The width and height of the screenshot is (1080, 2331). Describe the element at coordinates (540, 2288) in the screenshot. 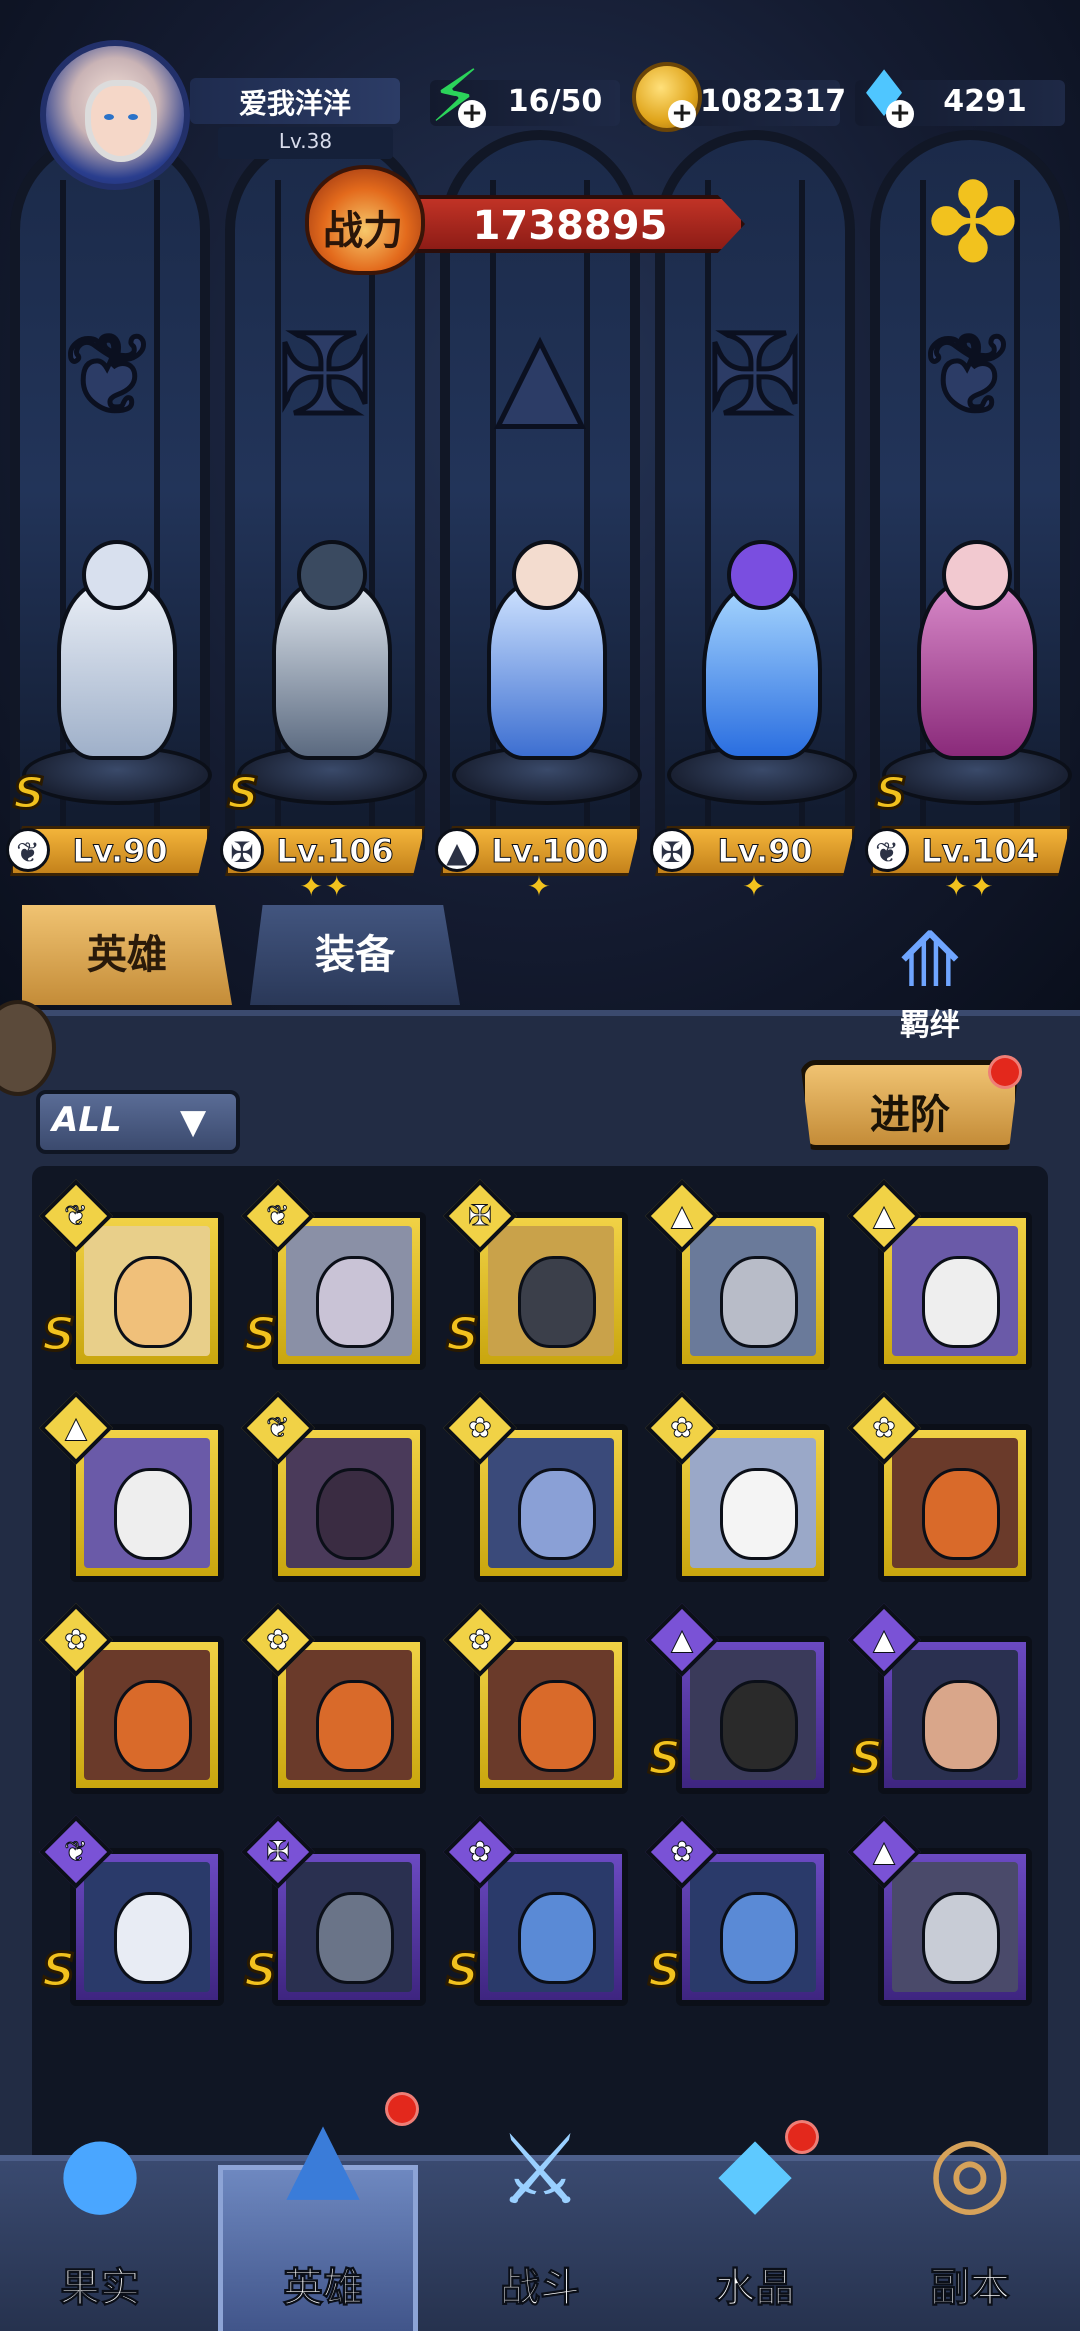

I see `nav-label: 战斗` at that location.